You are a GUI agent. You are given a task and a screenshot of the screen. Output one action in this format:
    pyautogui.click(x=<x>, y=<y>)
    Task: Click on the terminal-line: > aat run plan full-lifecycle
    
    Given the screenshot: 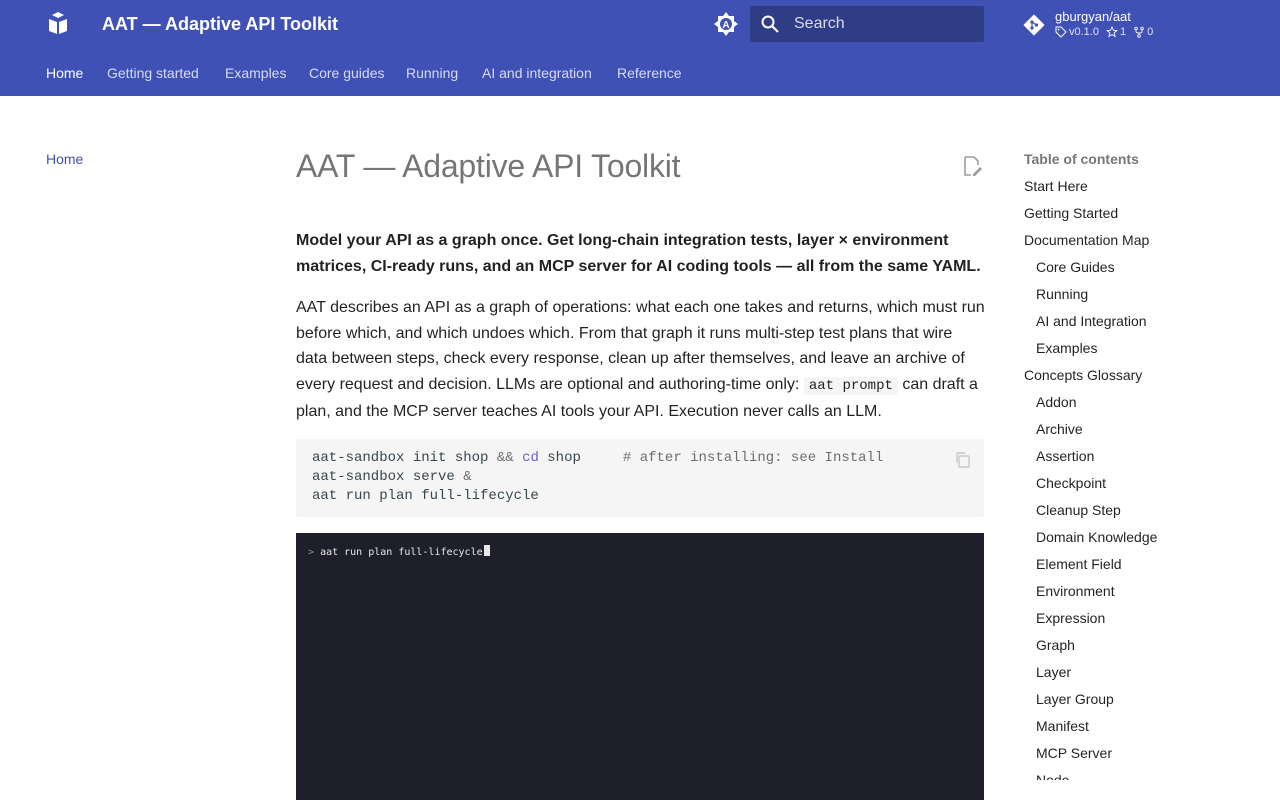 What is the action you would take?
    pyautogui.click(x=399, y=552)
    